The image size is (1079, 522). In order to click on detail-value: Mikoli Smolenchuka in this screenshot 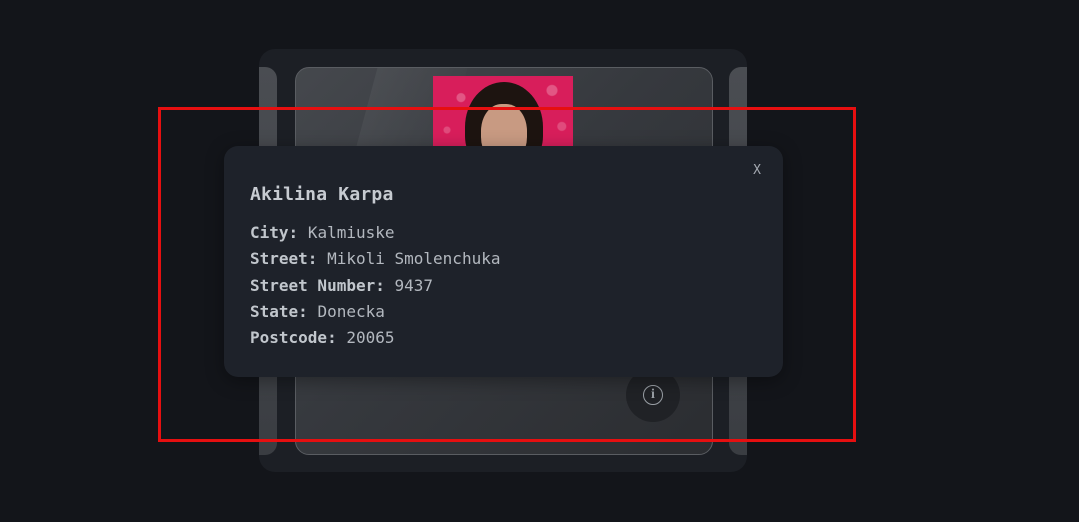, I will do `click(414, 259)`.